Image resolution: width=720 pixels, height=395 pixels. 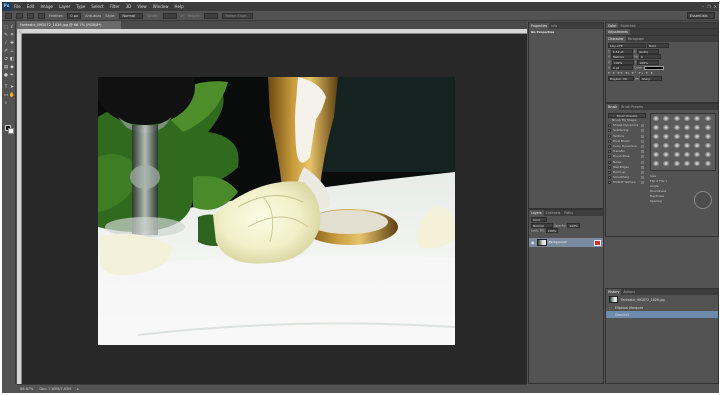 What do you see at coordinates (662, 307) in the screenshot?
I see `history-item: ◌ Elliptical Marquee` at bounding box center [662, 307].